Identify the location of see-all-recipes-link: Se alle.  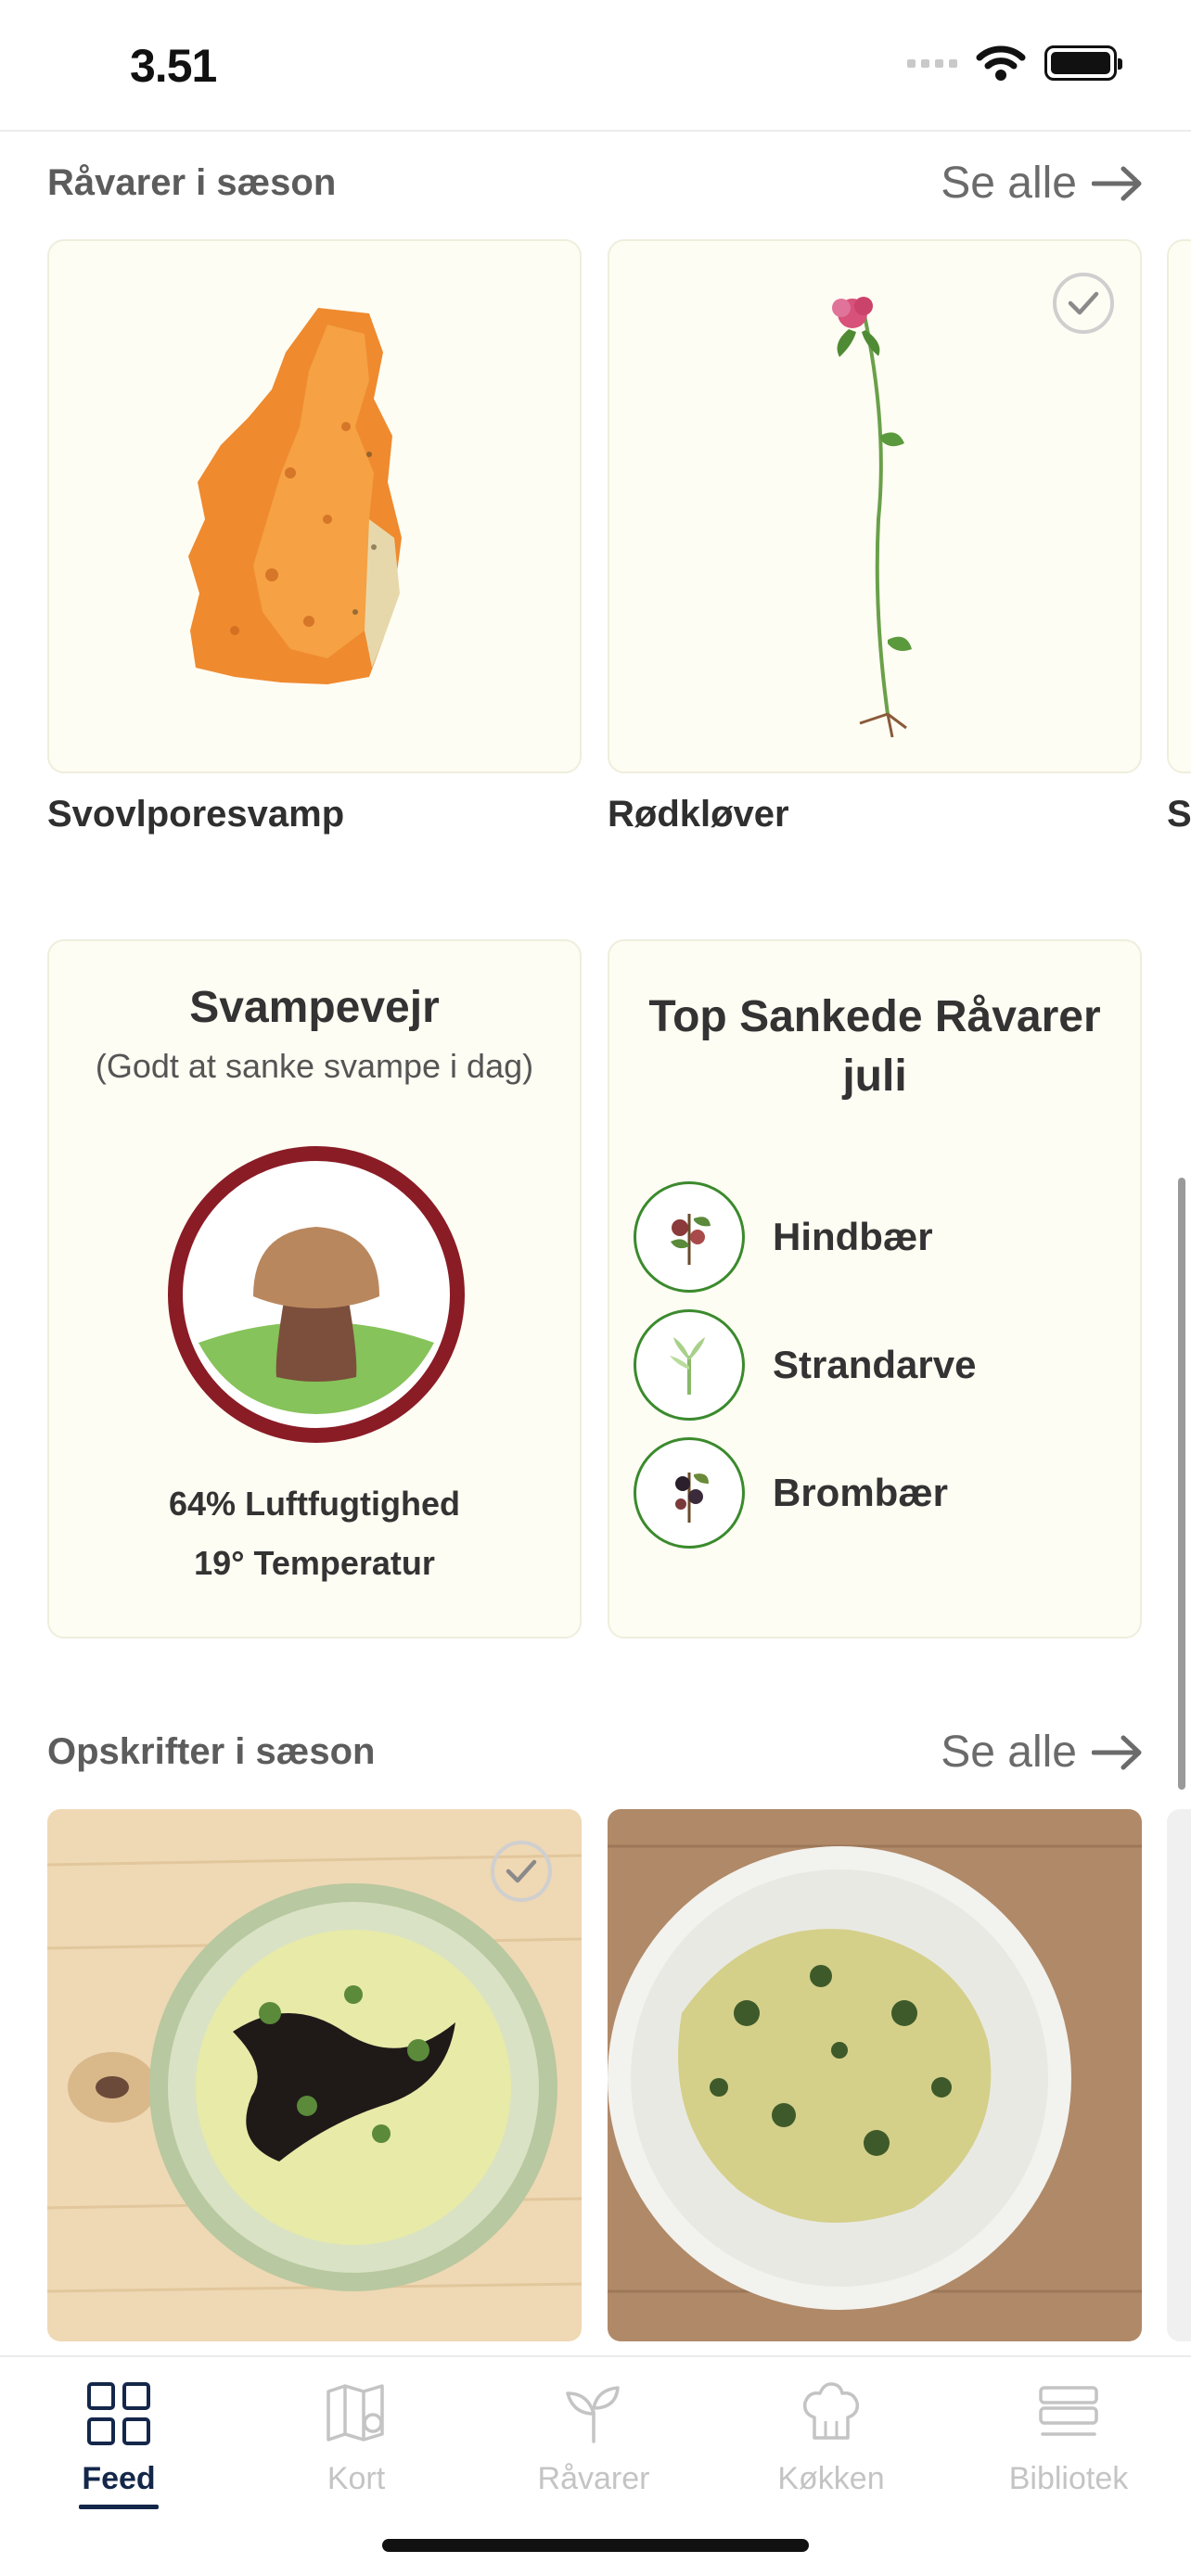
(1042, 1753).